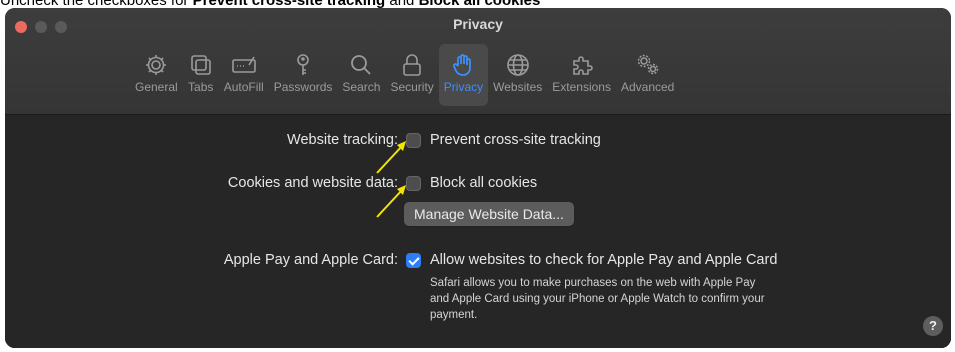  I want to click on hand-icon, so click(462, 65).